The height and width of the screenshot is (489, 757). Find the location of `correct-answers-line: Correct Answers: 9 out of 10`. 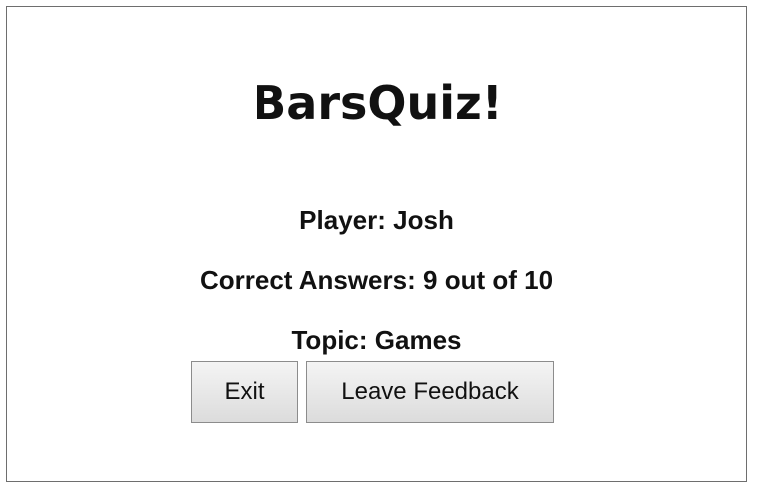

correct-answers-line: Correct Answers: 9 out of 10 is located at coordinates (376, 280).